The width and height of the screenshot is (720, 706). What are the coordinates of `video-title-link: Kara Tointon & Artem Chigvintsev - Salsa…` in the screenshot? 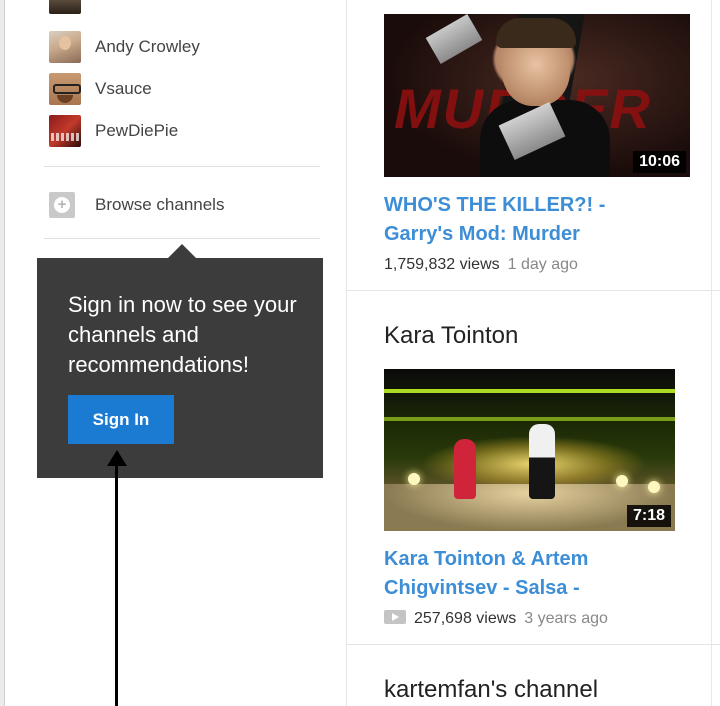 It's located at (529, 574).